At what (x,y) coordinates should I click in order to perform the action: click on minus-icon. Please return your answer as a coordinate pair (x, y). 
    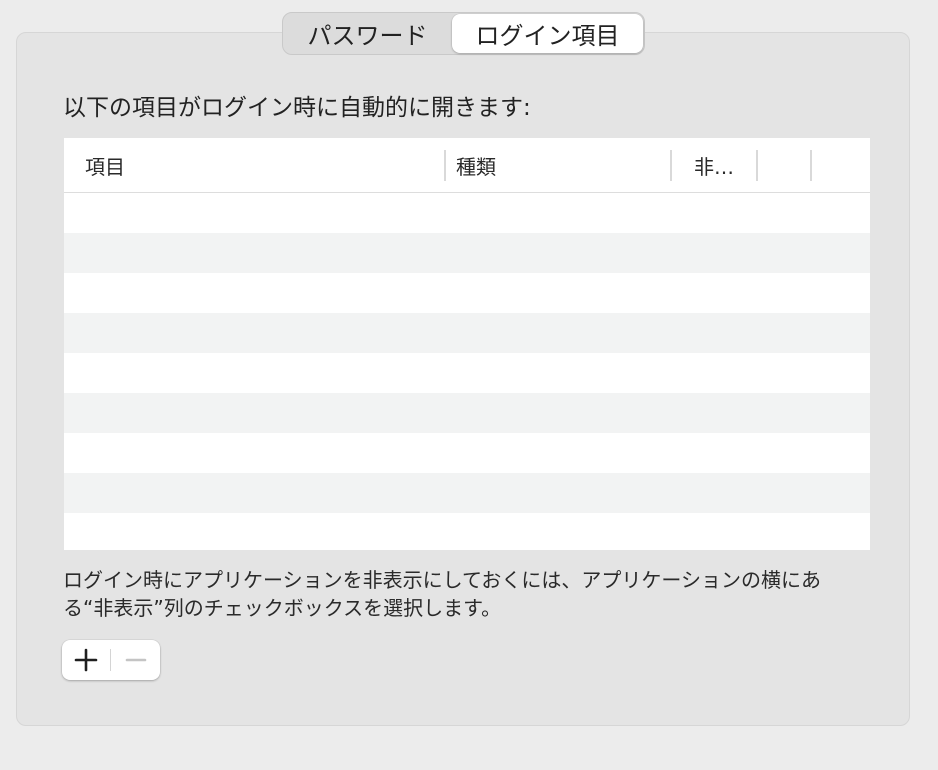
    Looking at the image, I should click on (136, 660).